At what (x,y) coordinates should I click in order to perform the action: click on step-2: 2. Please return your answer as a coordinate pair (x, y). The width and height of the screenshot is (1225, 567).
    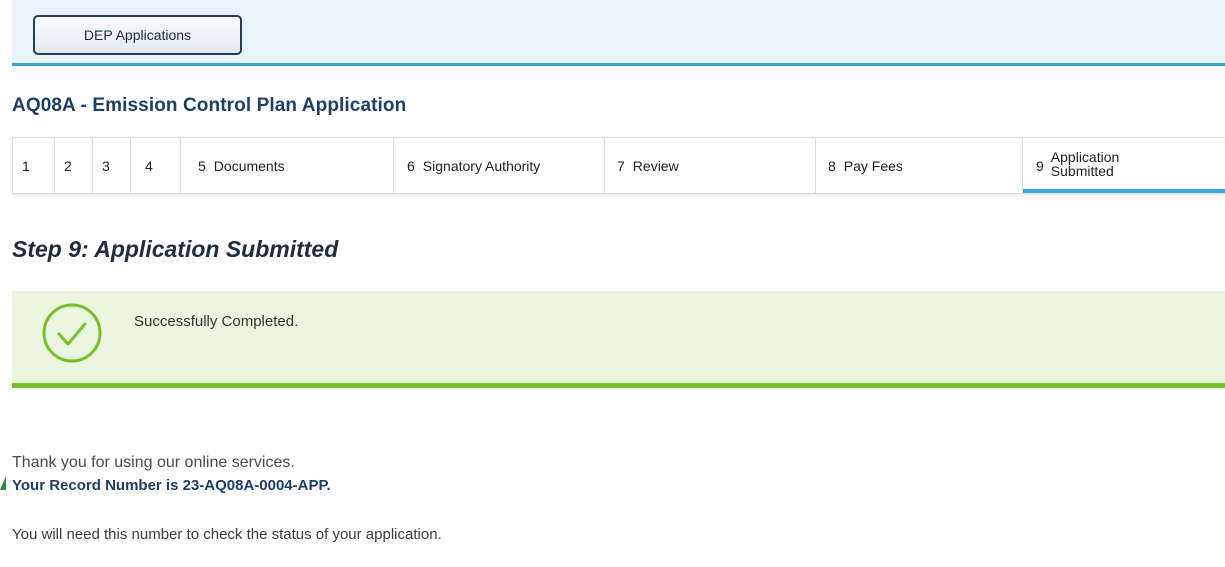
    Looking at the image, I should click on (74, 165).